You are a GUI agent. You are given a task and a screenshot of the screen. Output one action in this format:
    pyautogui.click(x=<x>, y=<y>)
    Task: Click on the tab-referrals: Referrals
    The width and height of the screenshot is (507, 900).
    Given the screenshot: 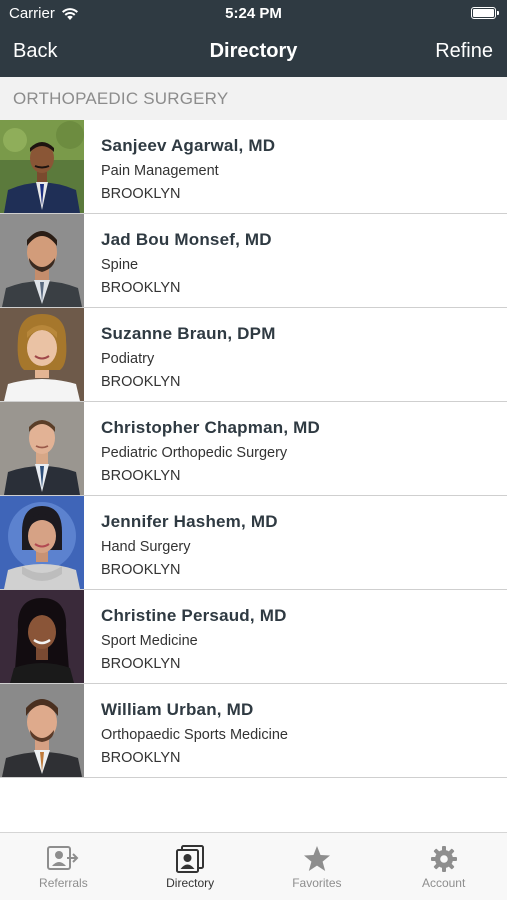 What is the action you would take?
    pyautogui.click(x=63, y=866)
    